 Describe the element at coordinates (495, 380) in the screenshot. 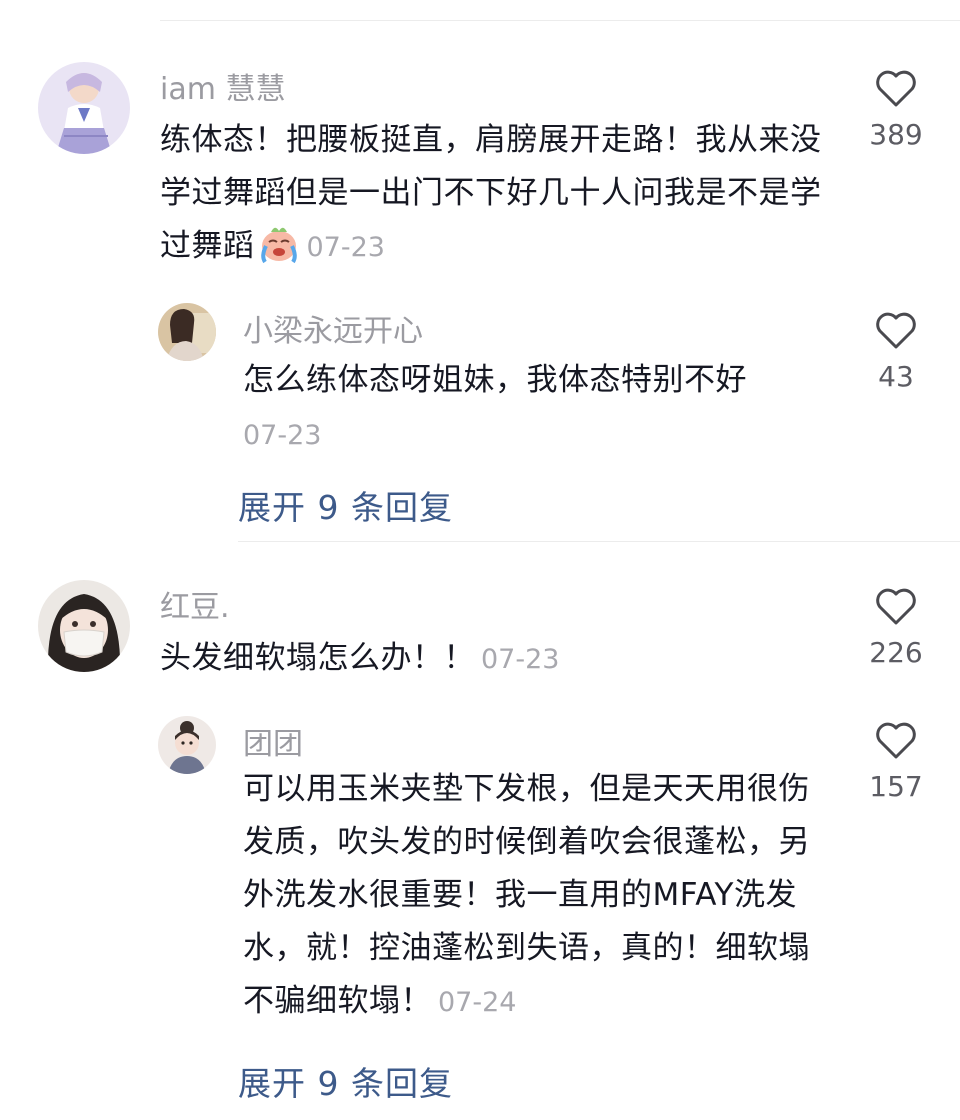

I see `reply-text: 怎么练体态呀姐妹，我体态特别不好` at that location.